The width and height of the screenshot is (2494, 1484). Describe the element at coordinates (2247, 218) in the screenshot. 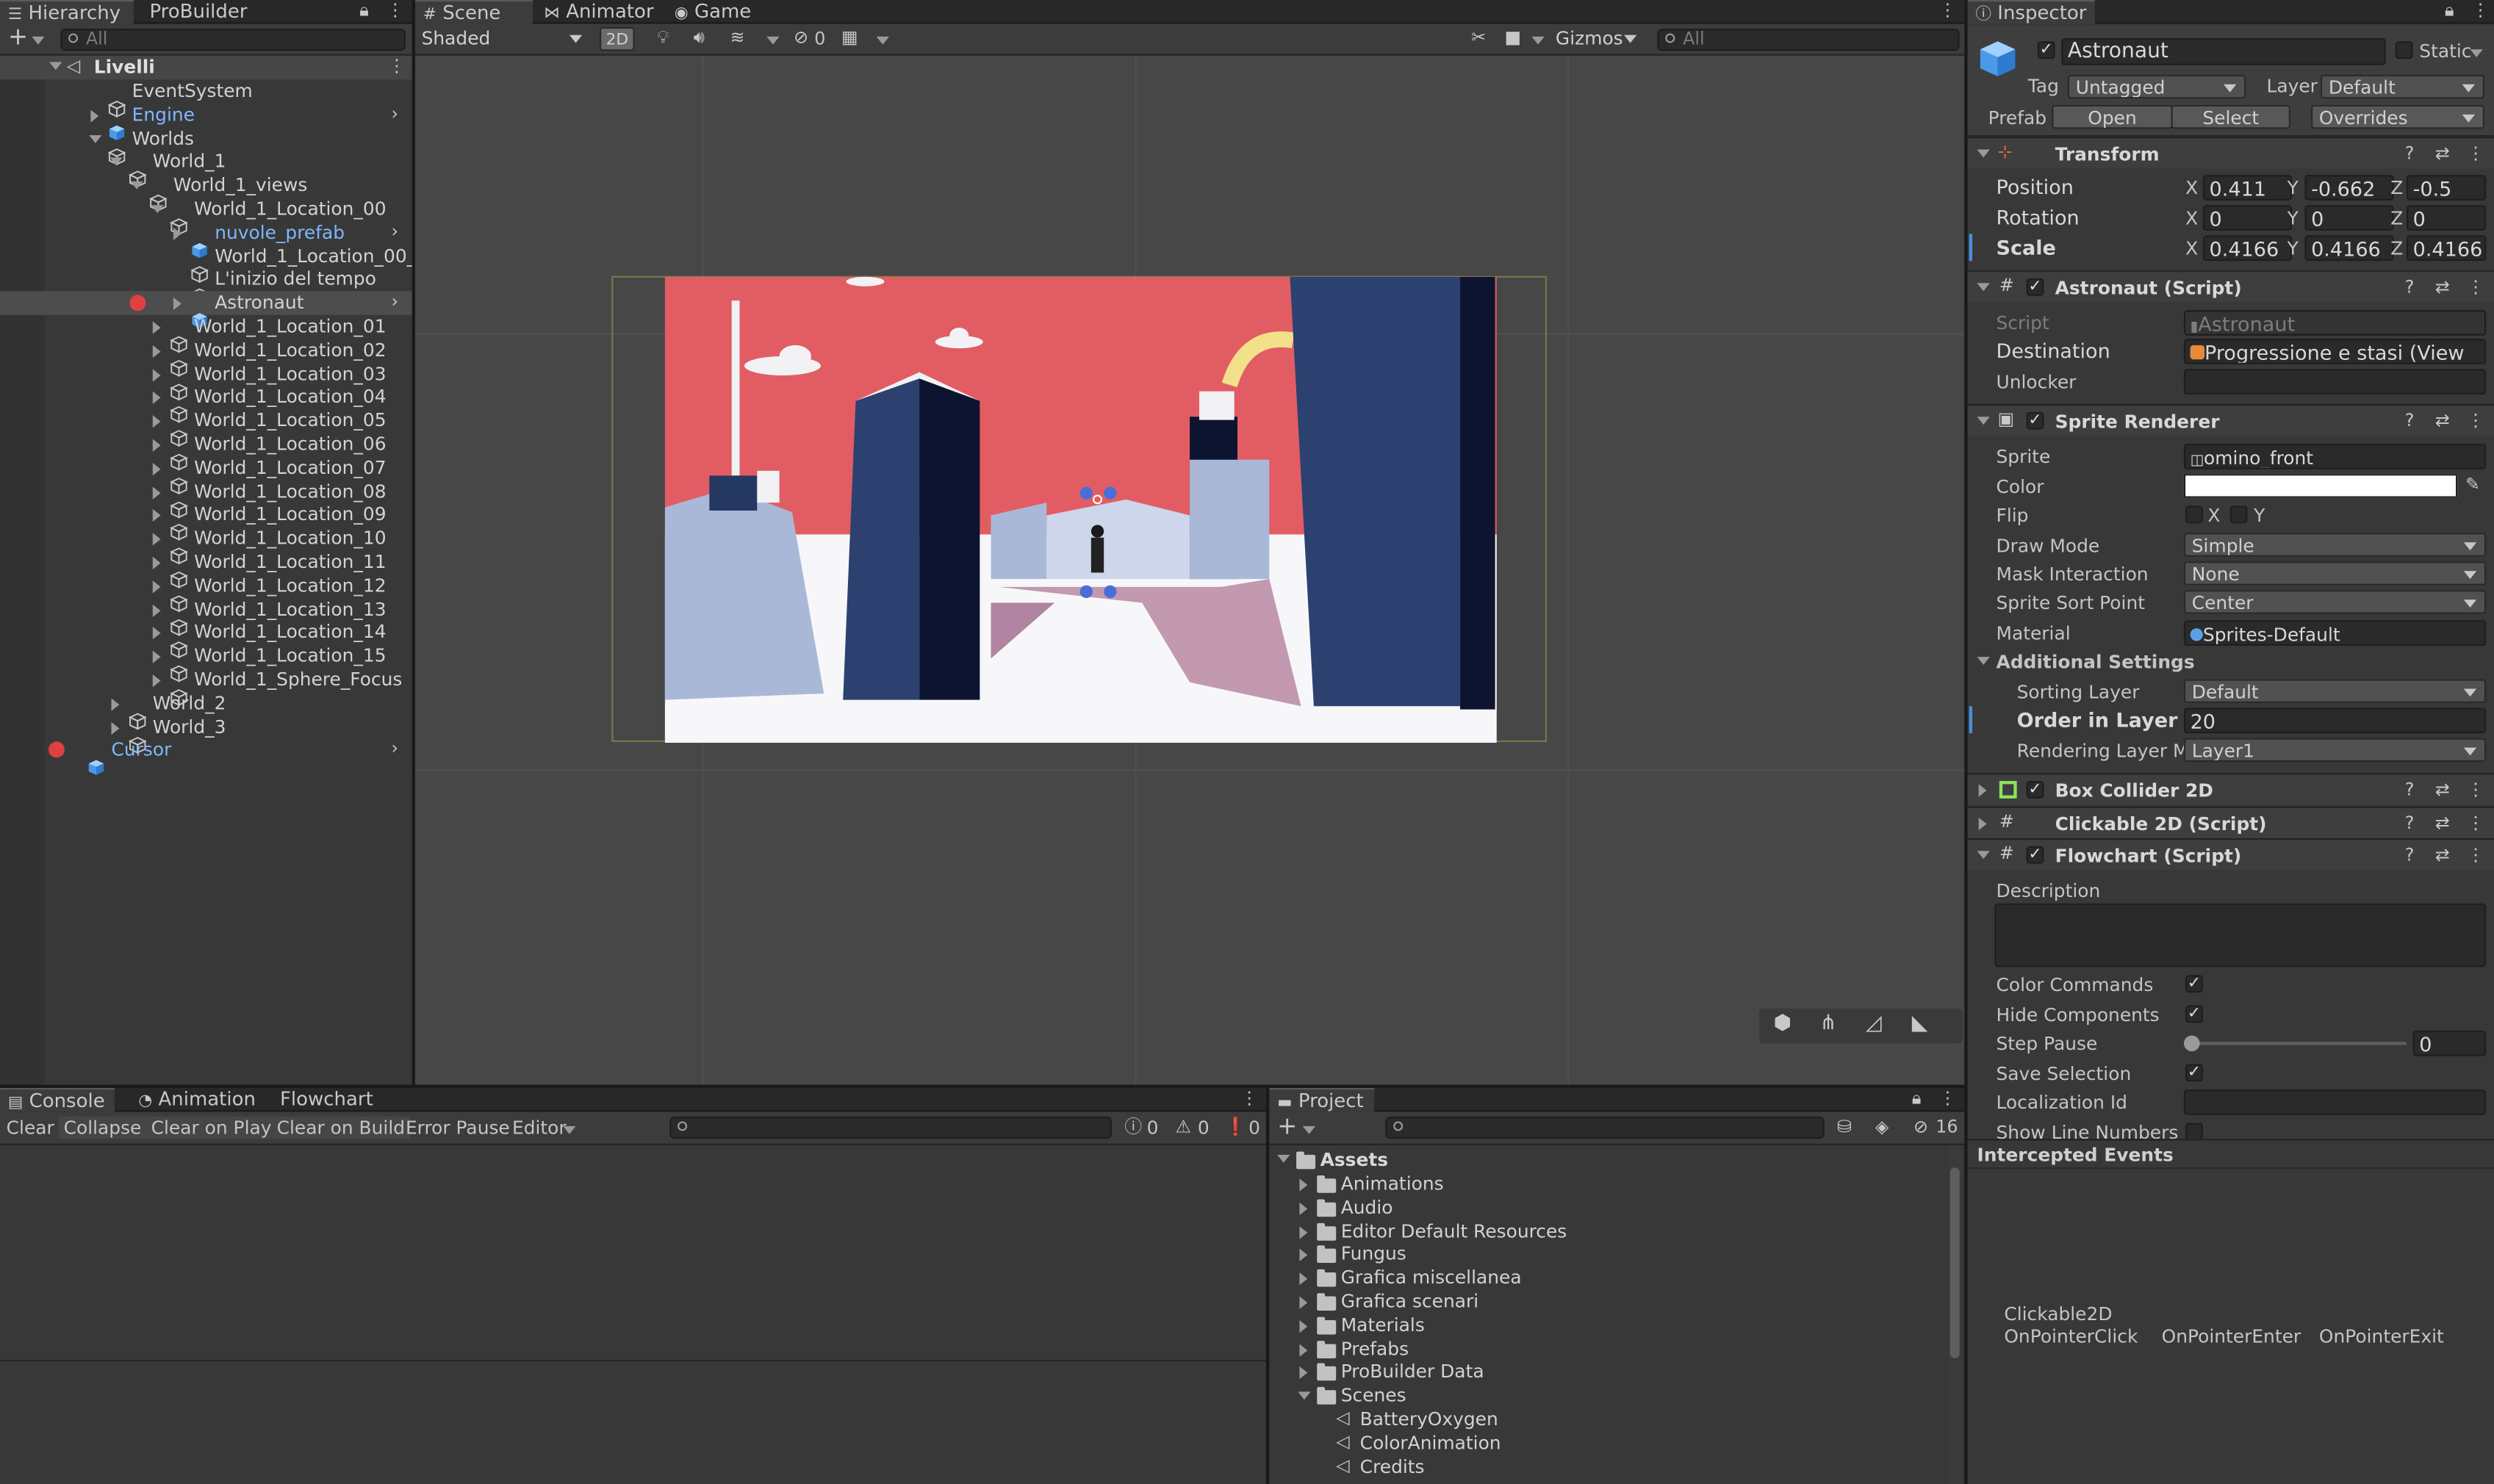

I see `rotation-x-field: 0` at that location.